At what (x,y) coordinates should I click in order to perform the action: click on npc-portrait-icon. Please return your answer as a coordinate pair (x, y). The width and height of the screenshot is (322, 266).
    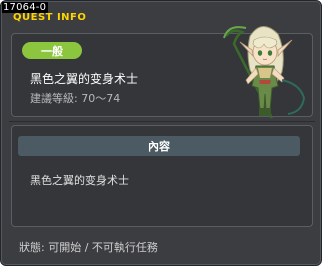
    Looking at the image, I should click on (262, 67).